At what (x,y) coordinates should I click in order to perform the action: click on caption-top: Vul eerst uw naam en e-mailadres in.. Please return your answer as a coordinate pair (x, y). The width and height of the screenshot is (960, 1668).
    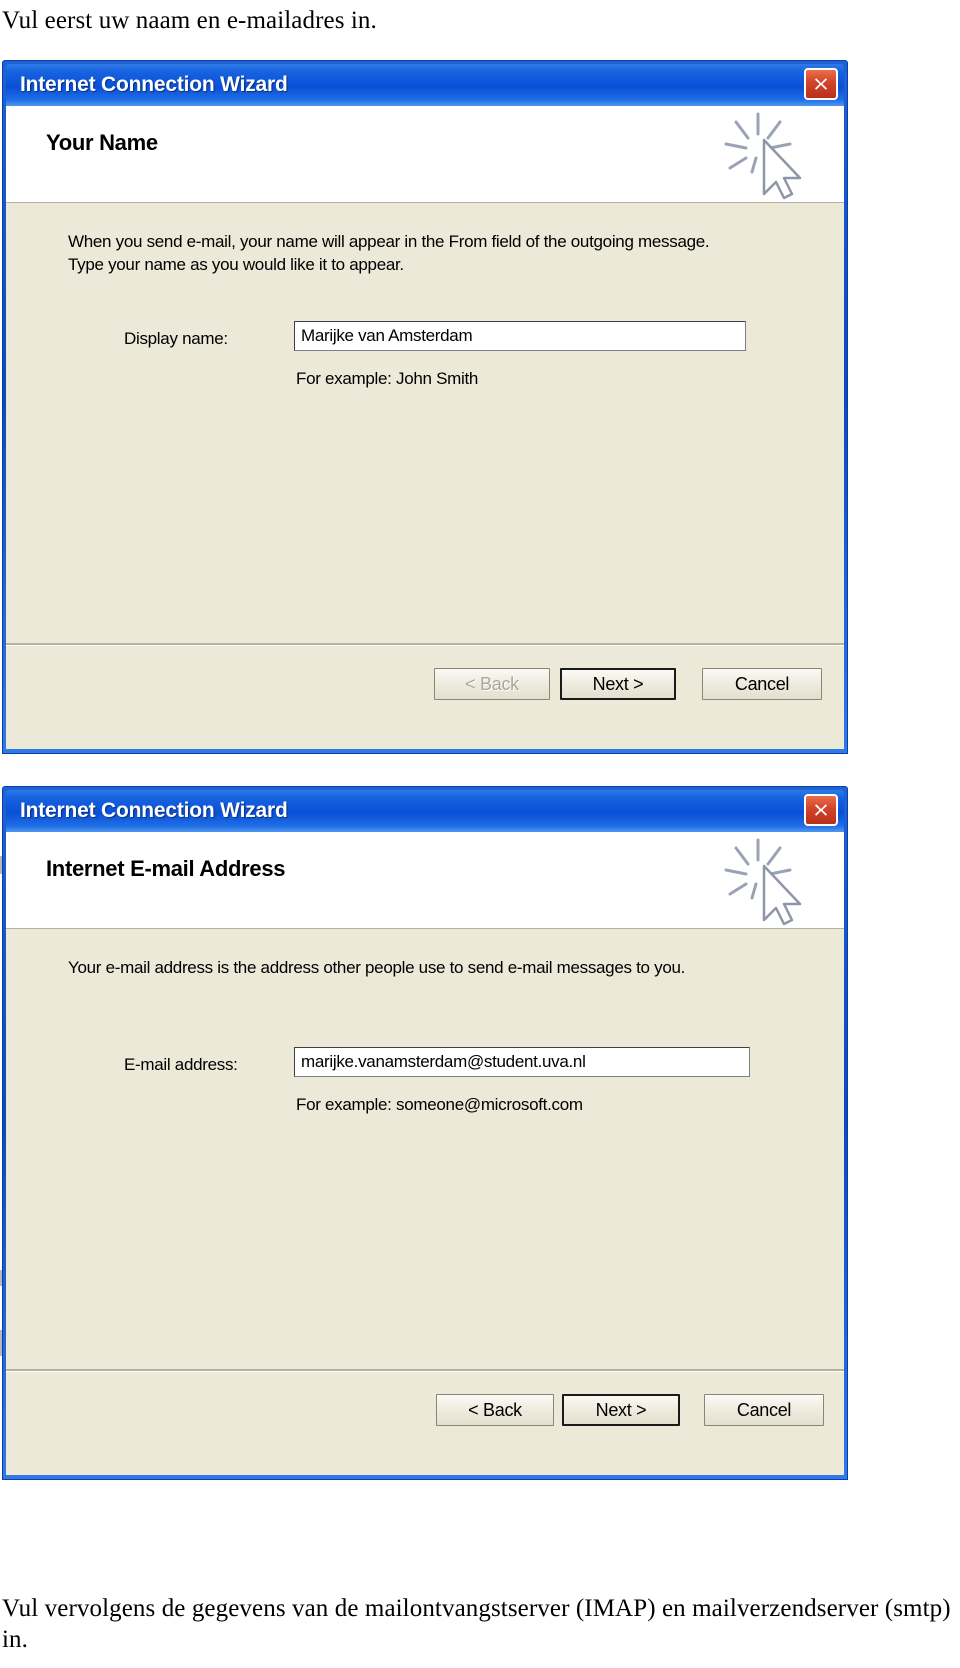
    Looking at the image, I should click on (189, 20).